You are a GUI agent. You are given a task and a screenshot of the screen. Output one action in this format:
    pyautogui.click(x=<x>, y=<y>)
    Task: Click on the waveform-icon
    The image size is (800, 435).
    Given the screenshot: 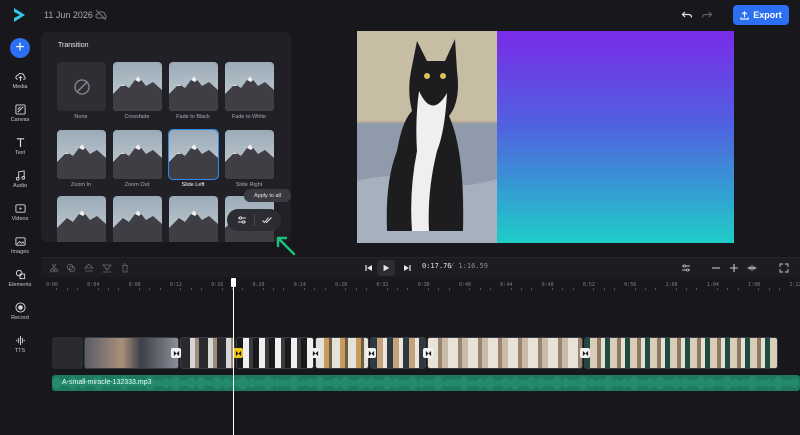 What is the action you would take?
    pyautogui.click(x=20, y=340)
    